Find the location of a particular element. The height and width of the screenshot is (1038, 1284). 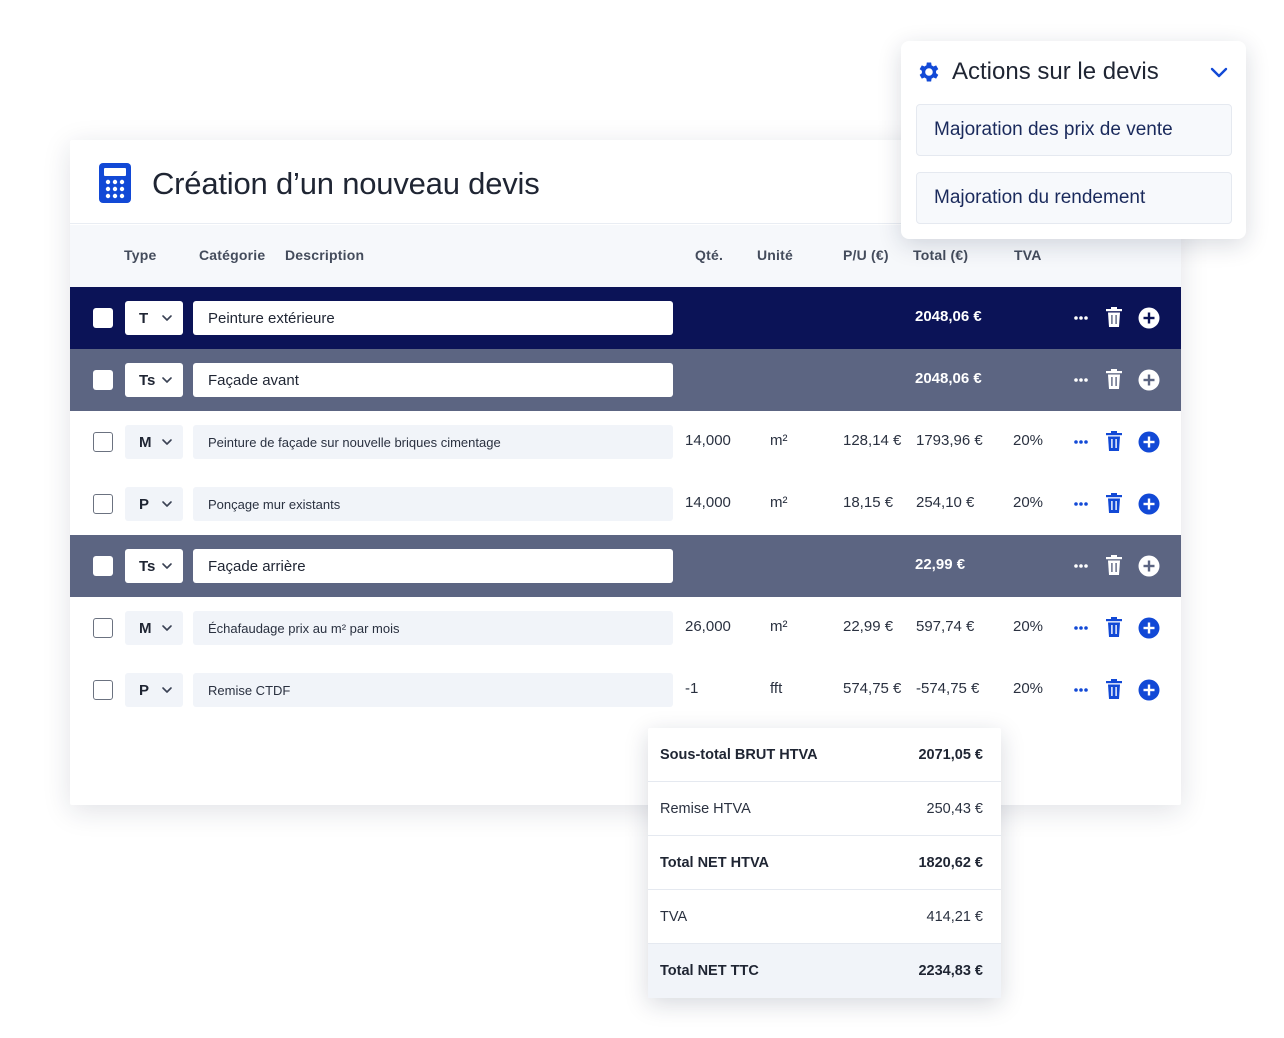

totals-label: Total NET TTC is located at coordinates (709, 971).